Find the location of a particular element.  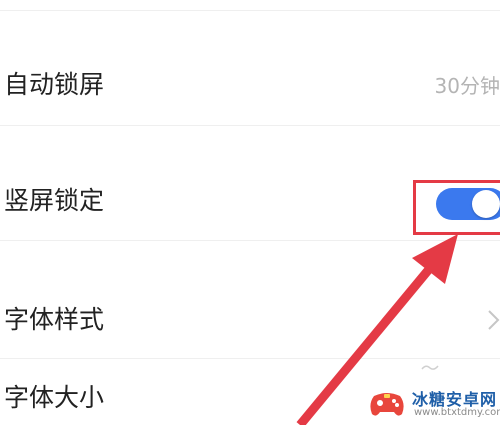

watermark: 冰糖安卓网 www.btxtdmy.com is located at coordinates (434, 404).